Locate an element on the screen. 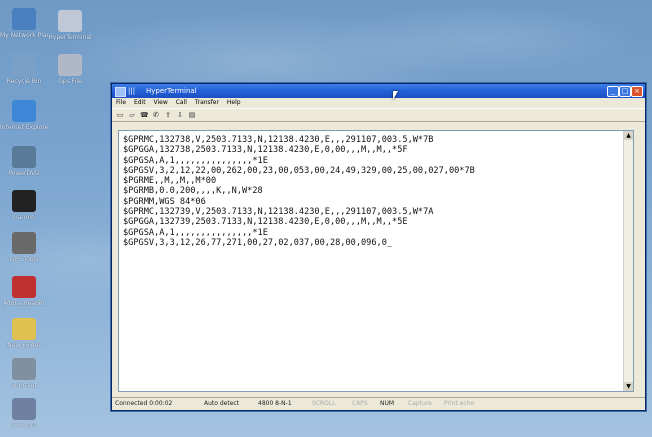 The height and width of the screenshot is (437, 652). status-detect: Auto detect is located at coordinates (222, 403).